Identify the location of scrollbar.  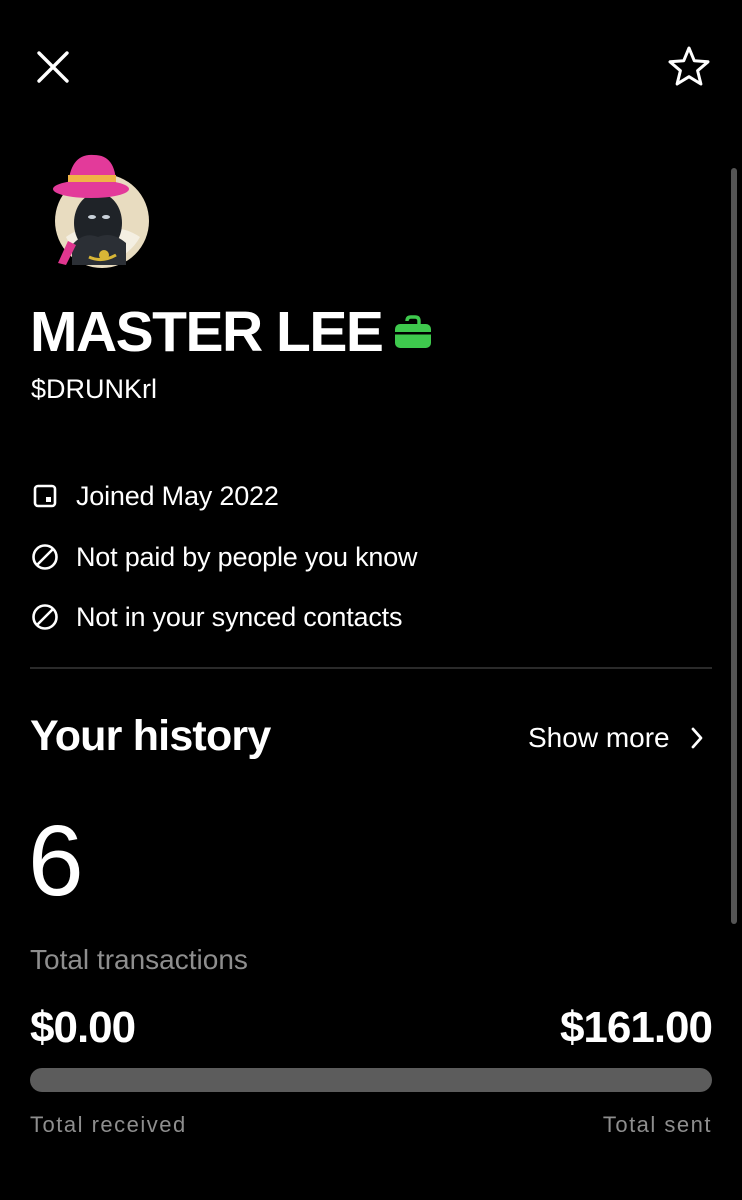
(734, 546).